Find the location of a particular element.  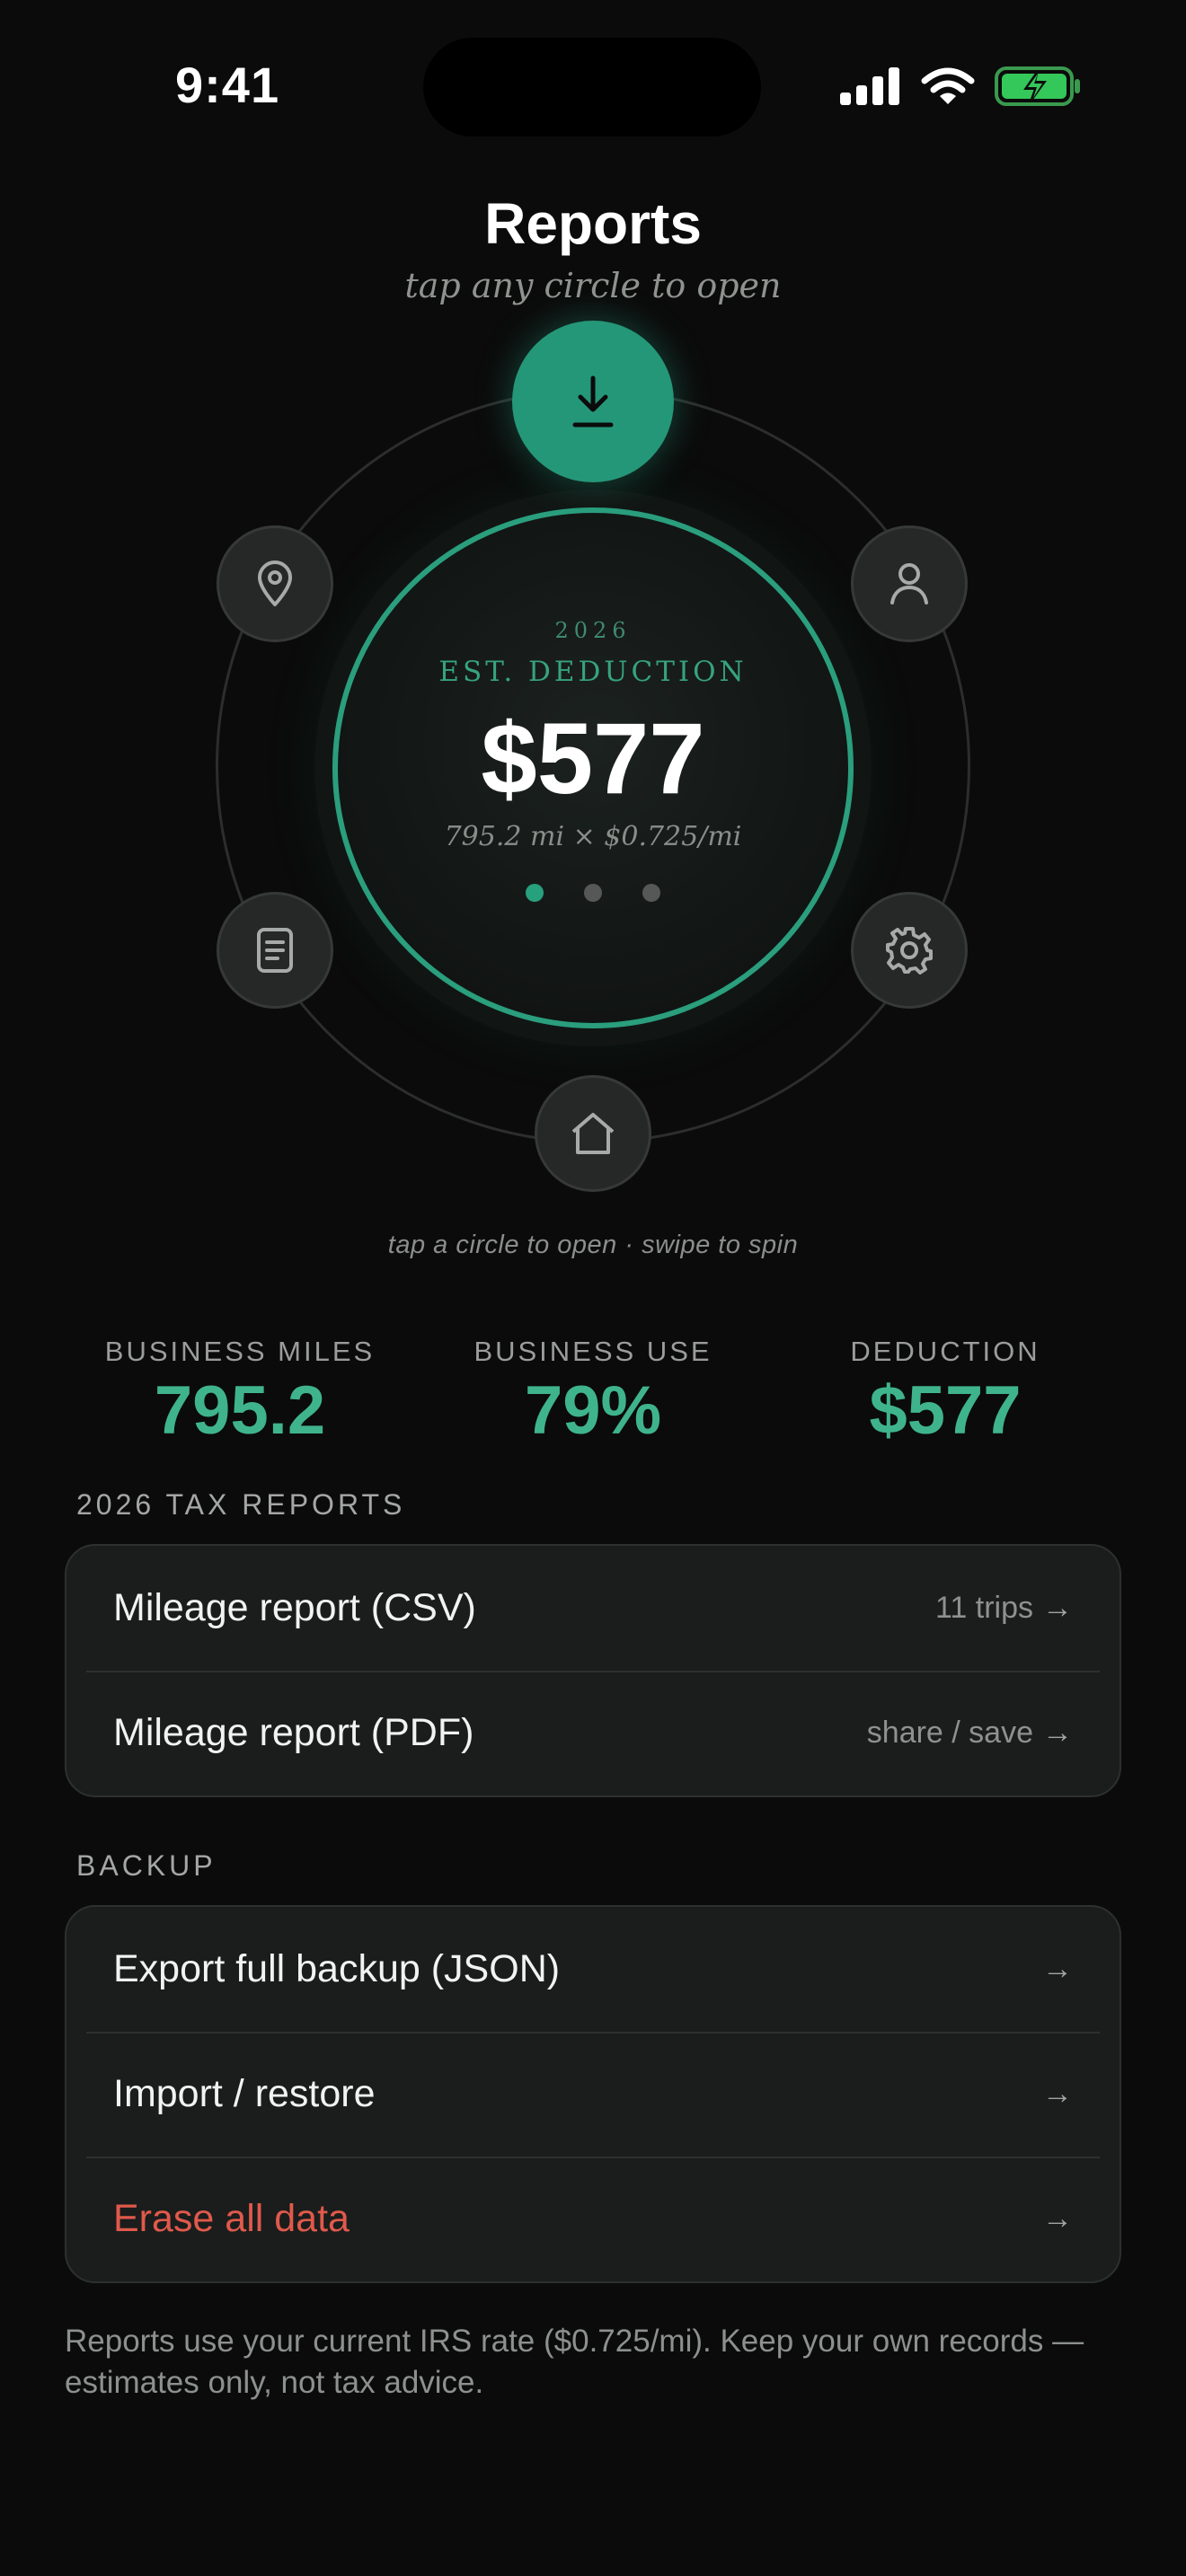

map-pin-icon is located at coordinates (275, 583).